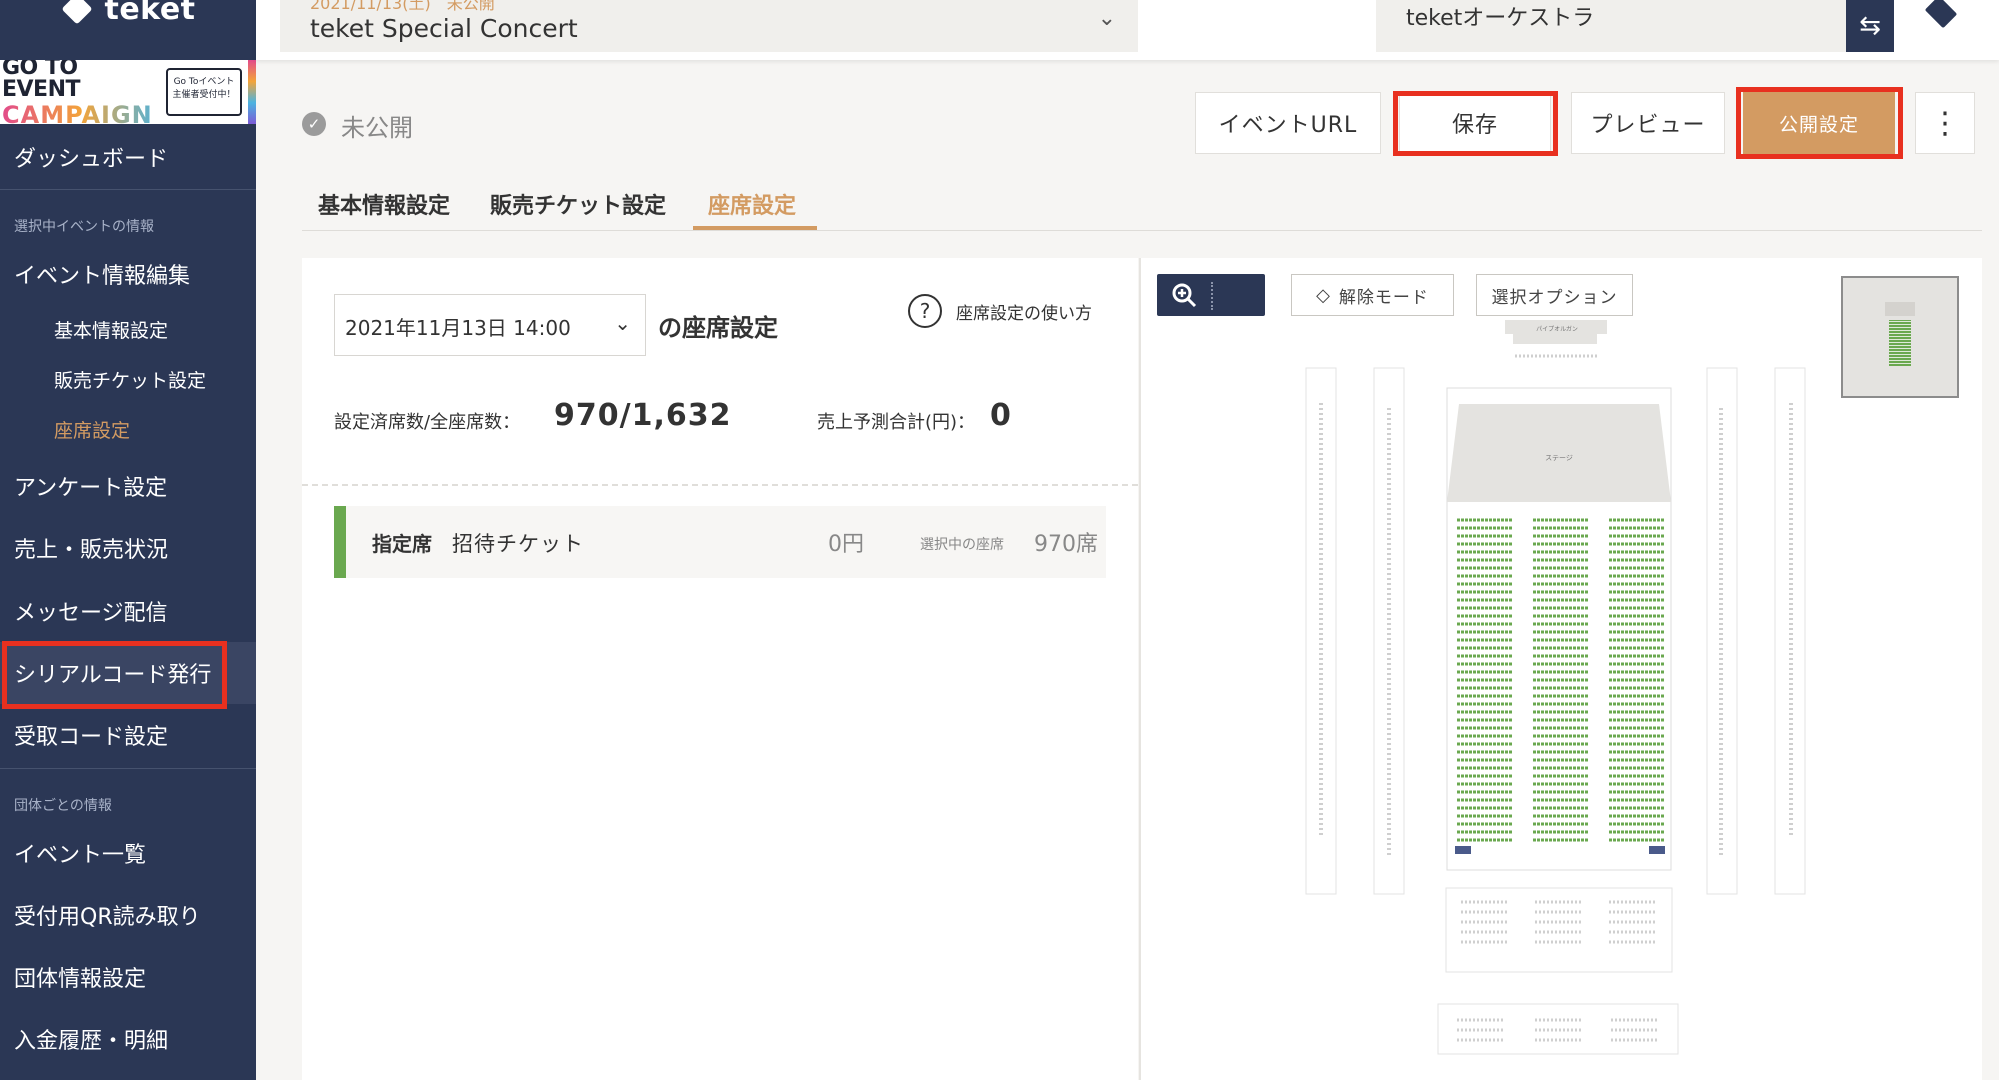 Image resolution: width=1999 pixels, height=1080 pixels. What do you see at coordinates (128, 977) in the screenshot?
I see `sidebar-item-org-settings: 団体情報設定` at bounding box center [128, 977].